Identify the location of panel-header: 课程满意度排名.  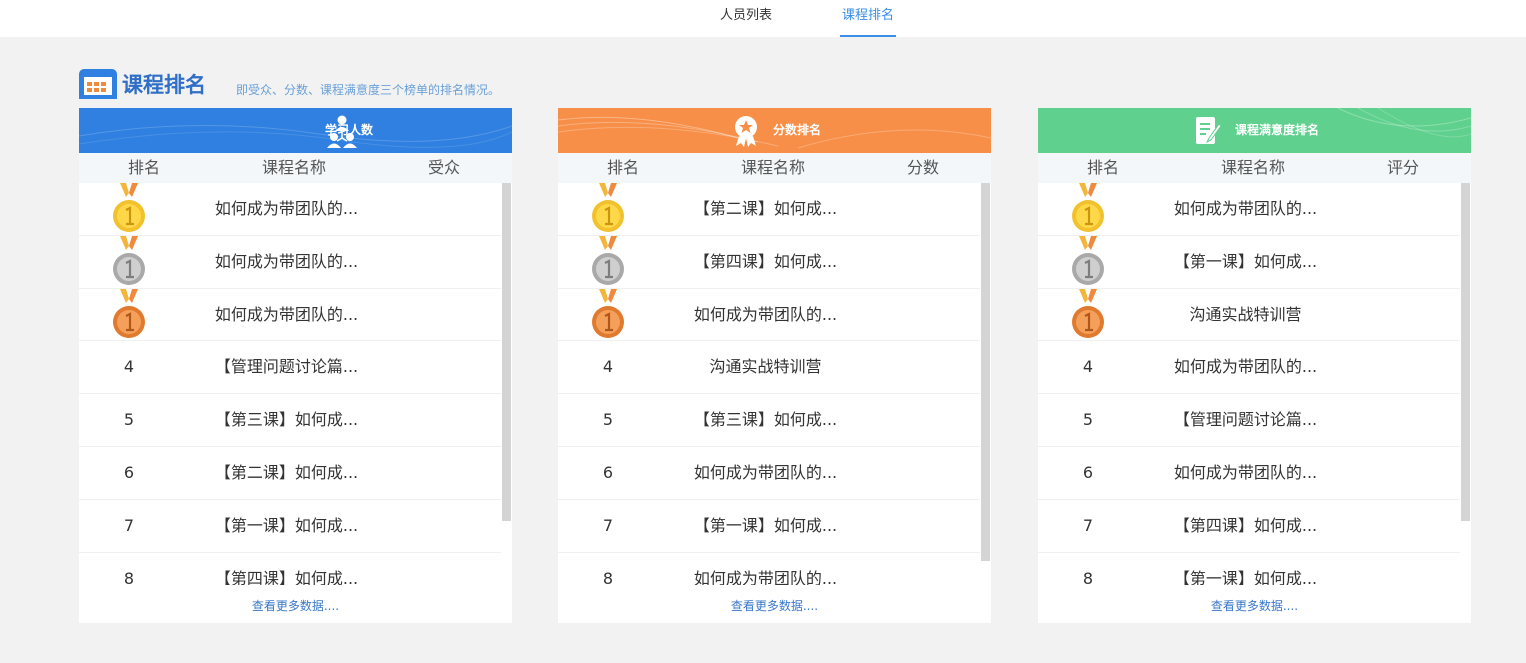
(1254, 130).